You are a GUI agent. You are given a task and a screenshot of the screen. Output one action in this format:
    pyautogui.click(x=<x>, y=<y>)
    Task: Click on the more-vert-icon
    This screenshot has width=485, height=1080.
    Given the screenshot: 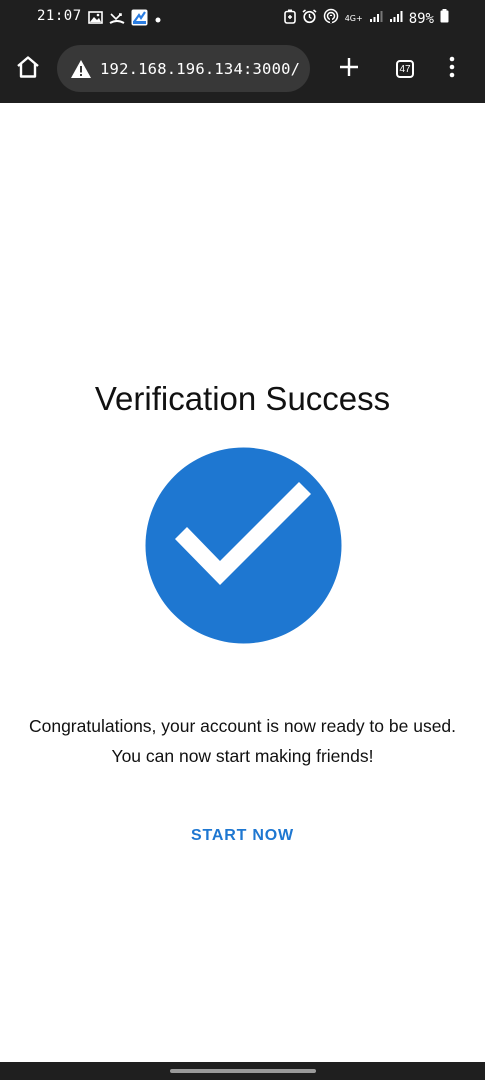 What is the action you would take?
    pyautogui.click(x=452, y=69)
    